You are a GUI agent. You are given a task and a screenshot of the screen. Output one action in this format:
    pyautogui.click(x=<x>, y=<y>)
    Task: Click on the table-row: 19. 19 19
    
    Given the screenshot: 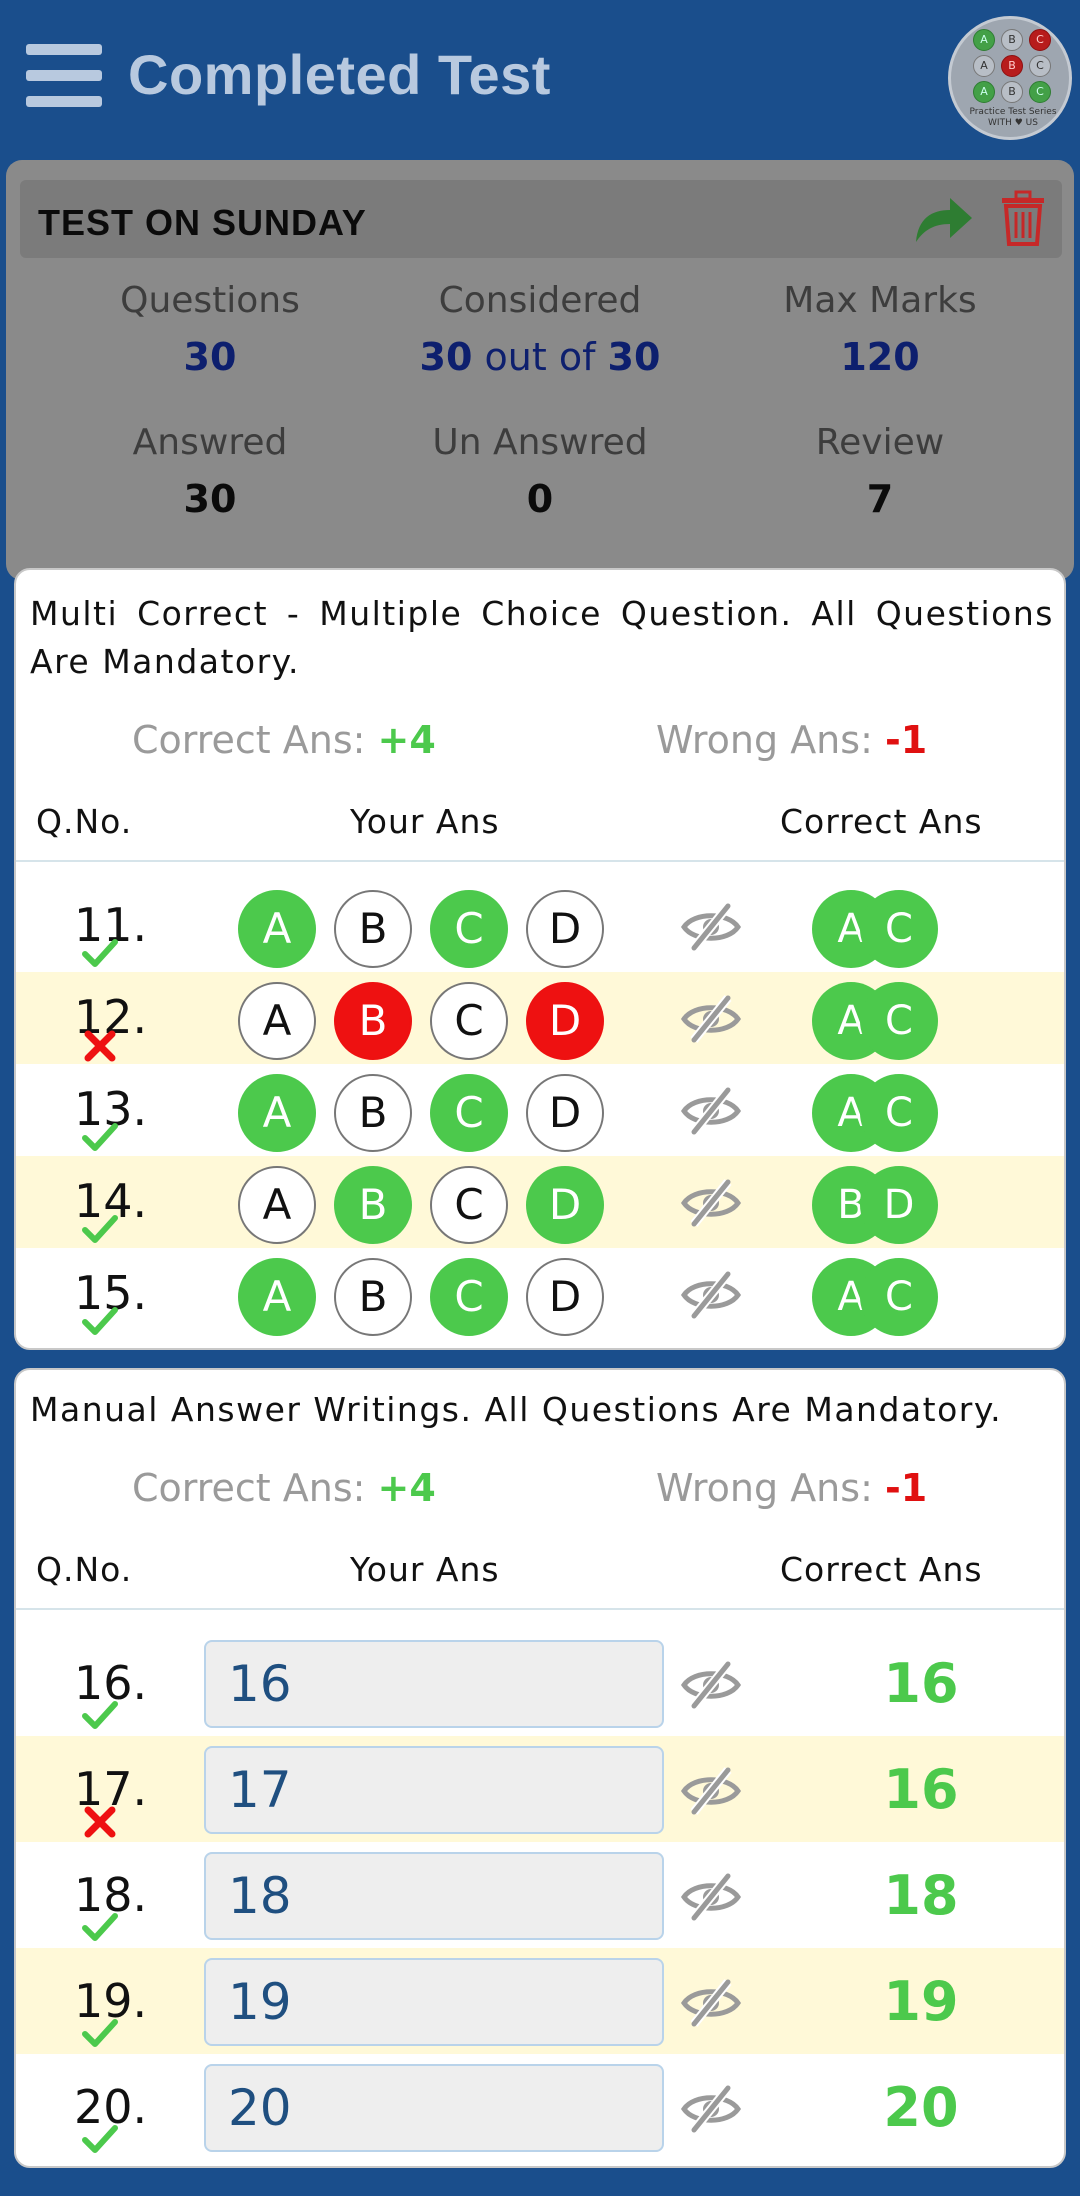 What is the action you would take?
    pyautogui.click(x=540, y=2001)
    